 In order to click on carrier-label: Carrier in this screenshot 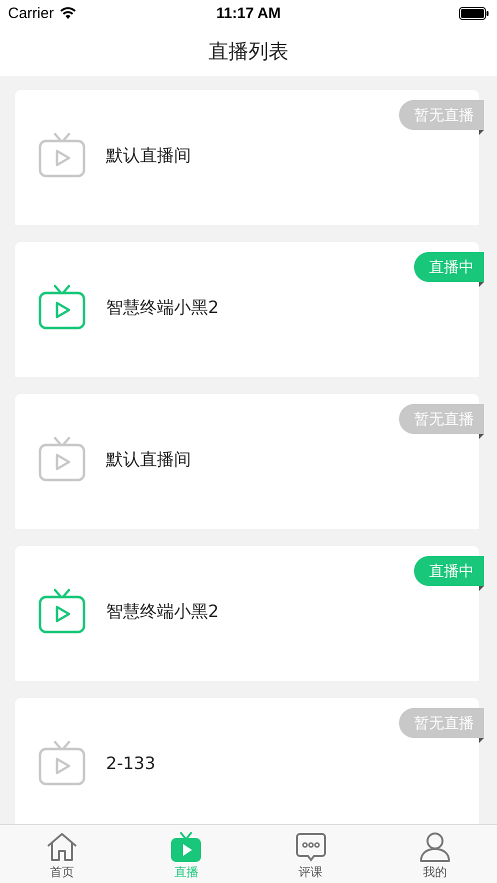, I will do `click(31, 13)`.